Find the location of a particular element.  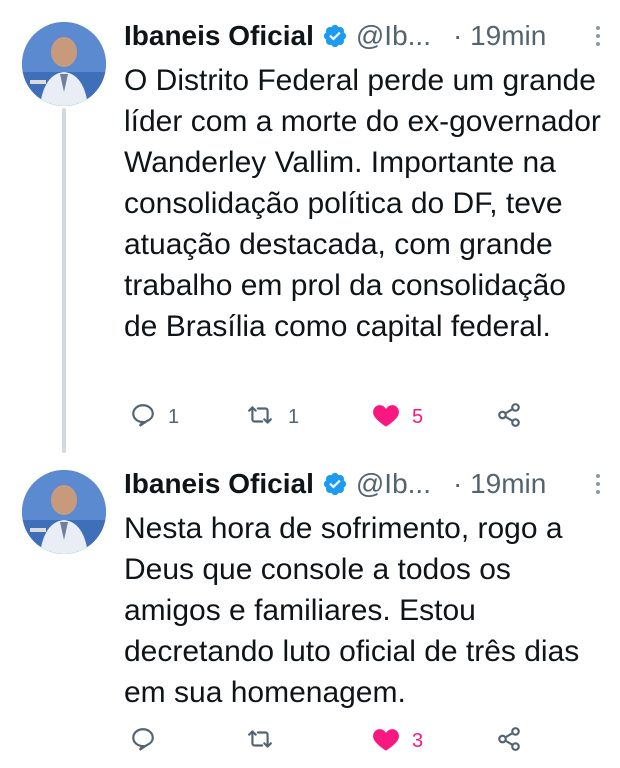

like-button: 3 is located at coordinates (397, 741).